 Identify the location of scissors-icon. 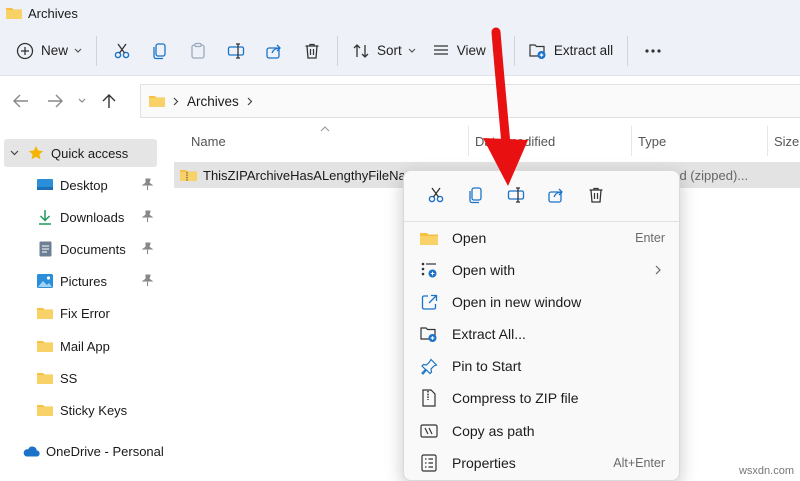
(436, 195).